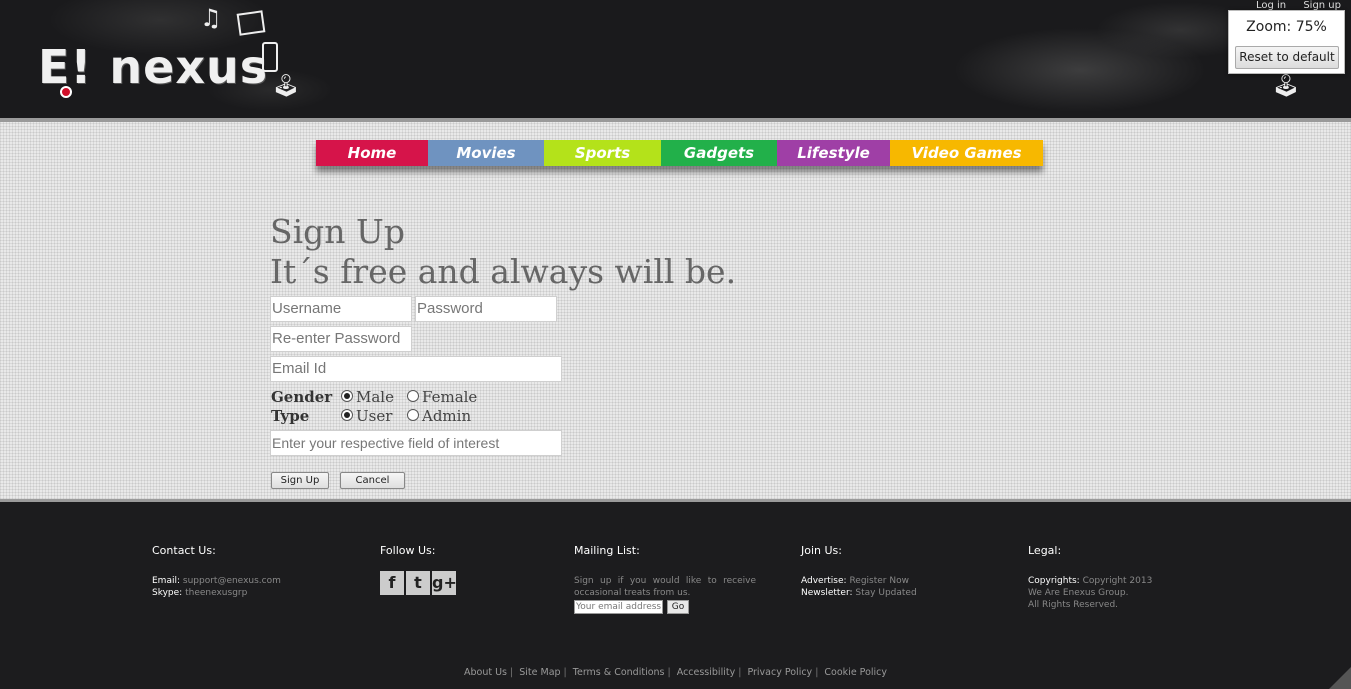 The height and width of the screenshot is (689, 1351). Describe the element at coordinates (347, 396) in the screenshot. I see `gender-male-radio` at that location.